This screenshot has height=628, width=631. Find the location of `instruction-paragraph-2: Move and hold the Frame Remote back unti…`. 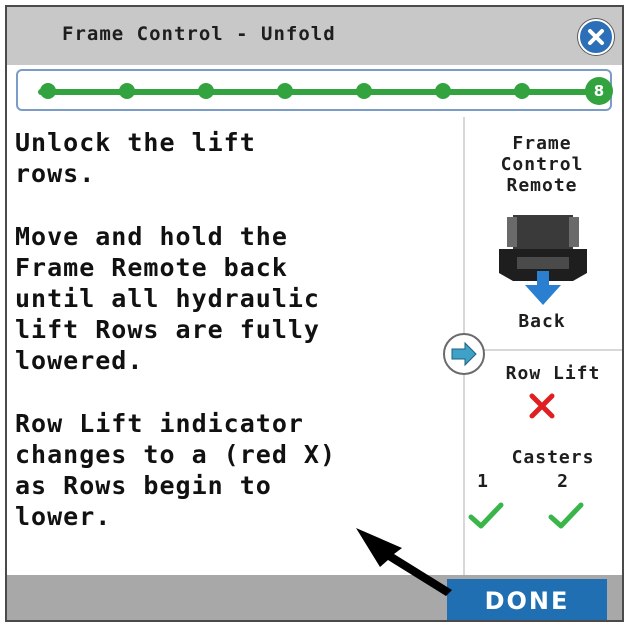

instruction-paragraph-2: Move and hold the Frame Remote back unti… is located at coordinates (167, 298).